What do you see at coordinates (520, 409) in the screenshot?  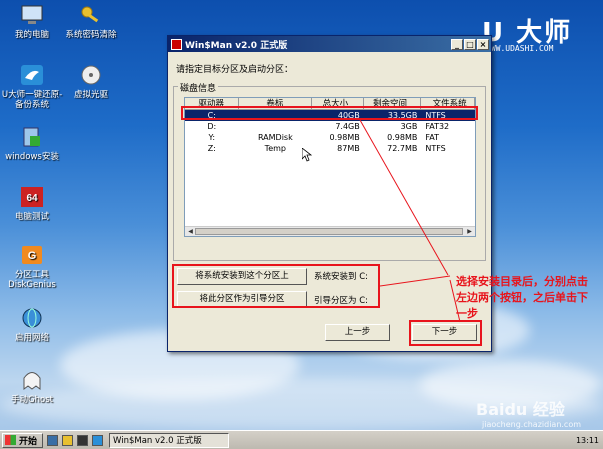 I see `watermark-text: Baidu 经验` at bounding box center [520, 409].